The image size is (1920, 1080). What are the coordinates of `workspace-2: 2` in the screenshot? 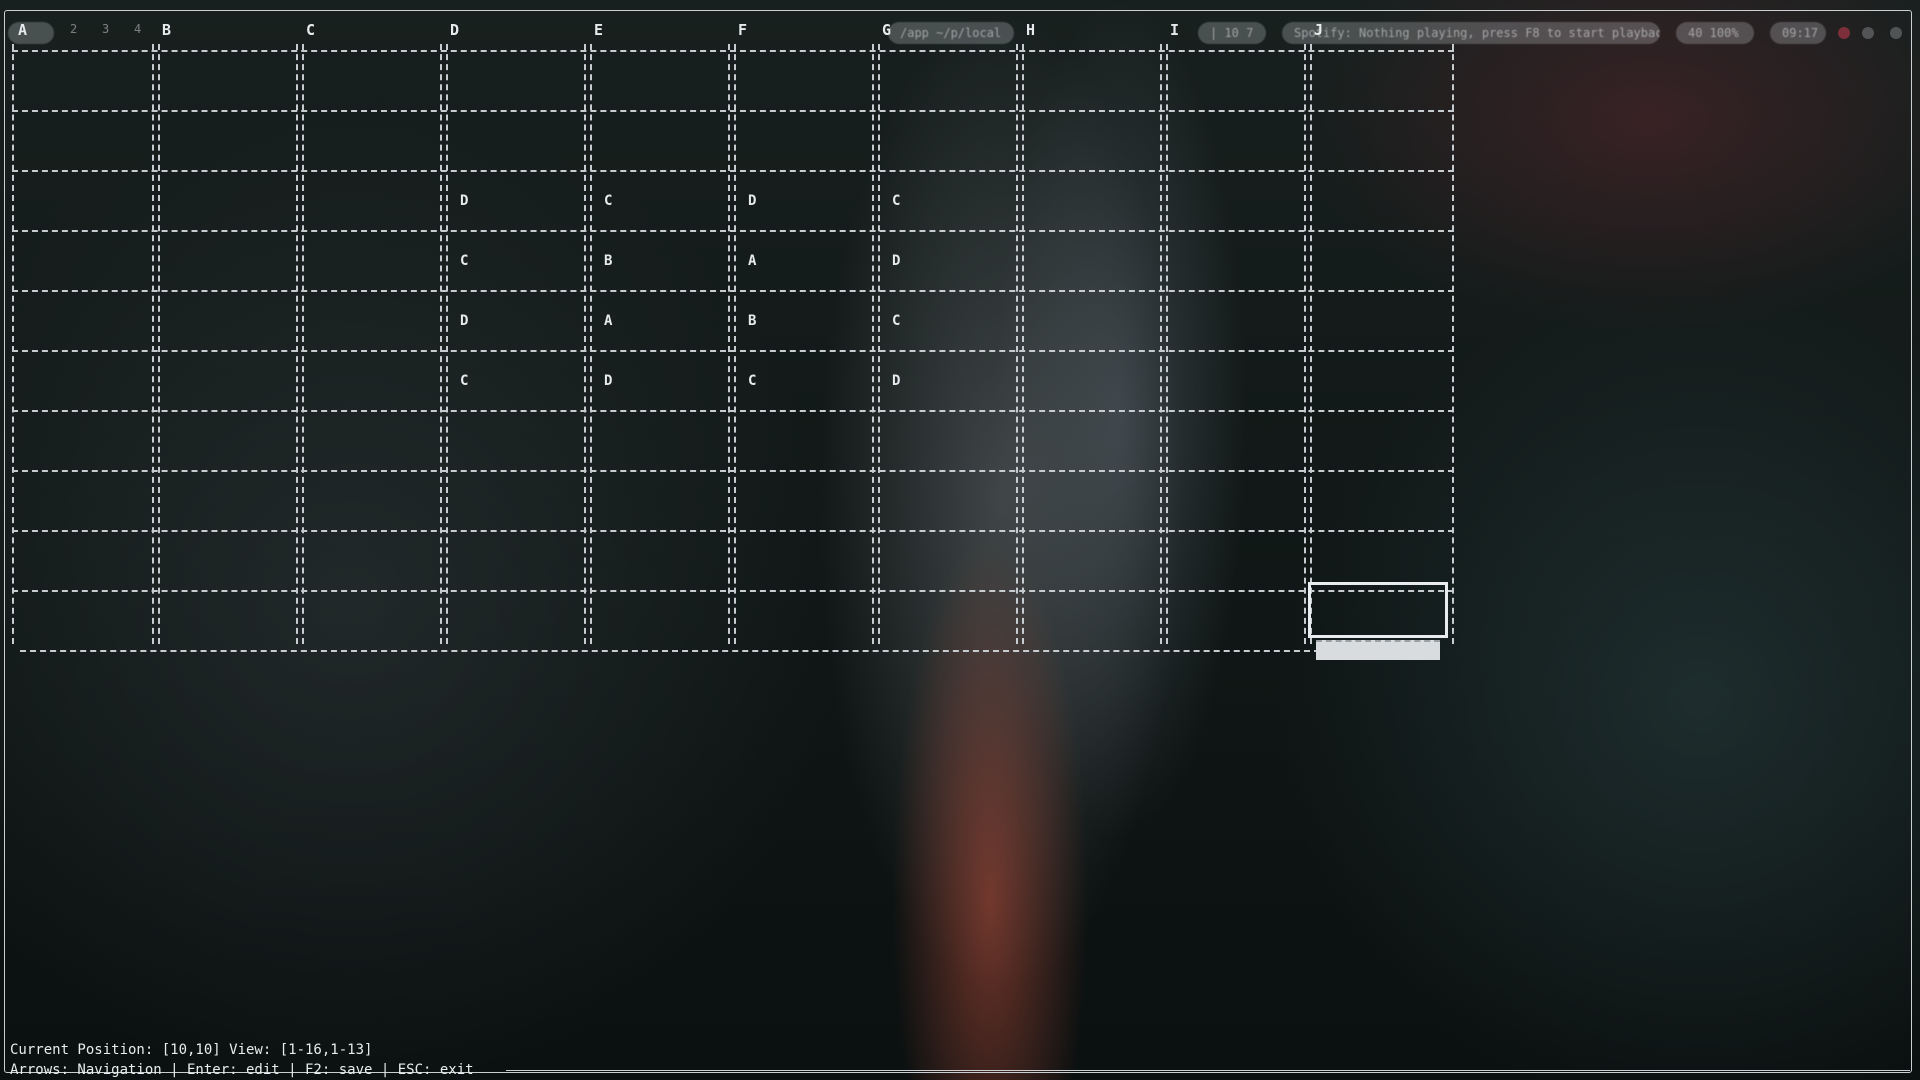 It's located at (73, 29).